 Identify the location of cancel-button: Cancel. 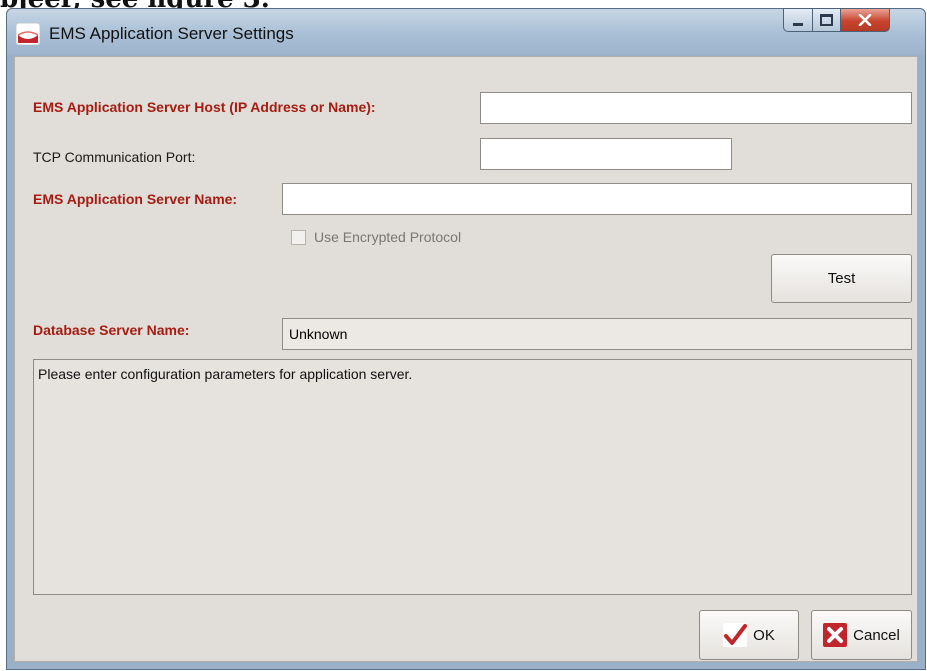
(861, 635).